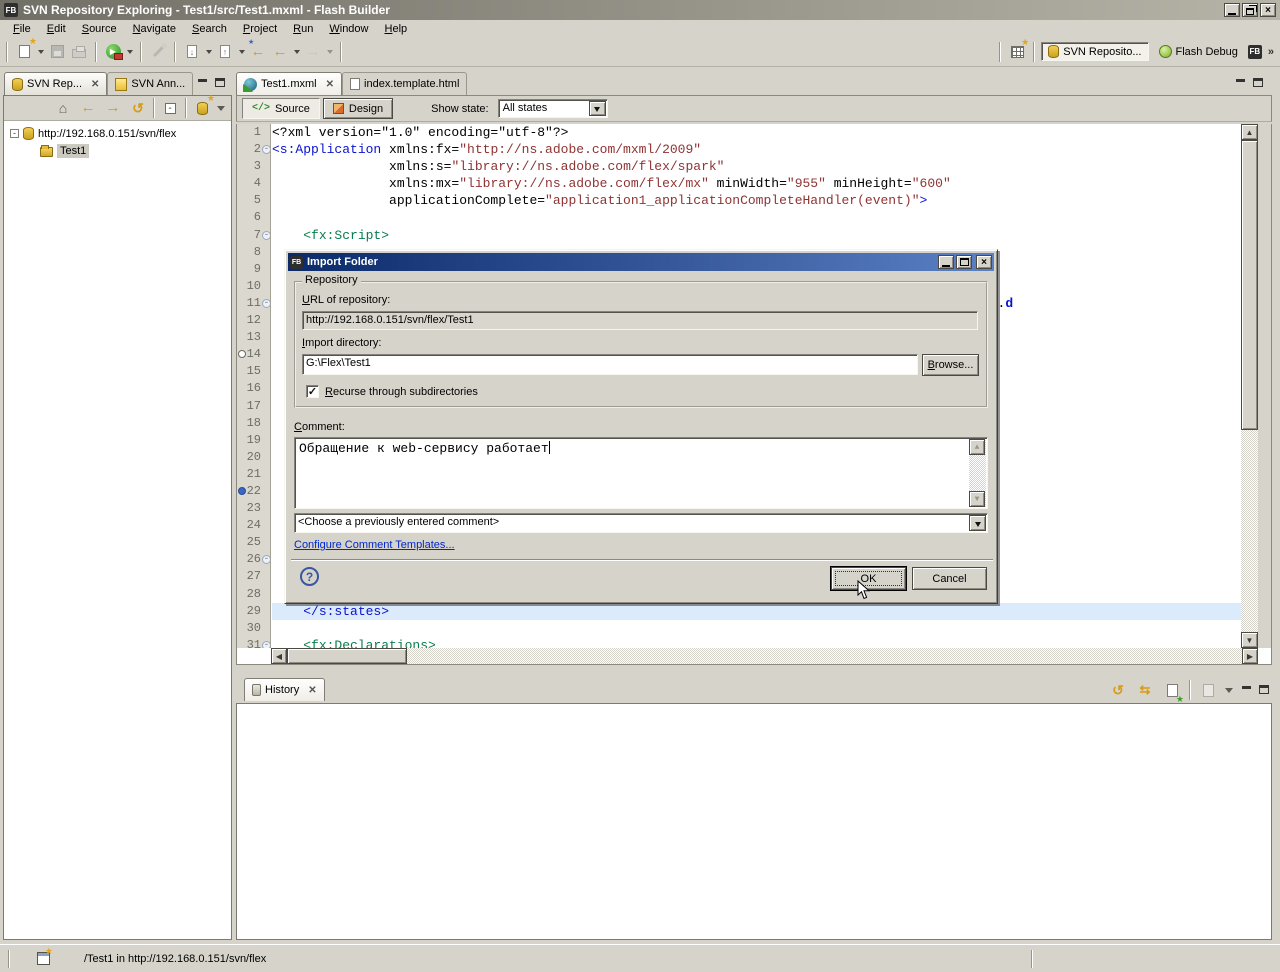  I want to click on compare-mode-icon: ★, so click(1173, 692).